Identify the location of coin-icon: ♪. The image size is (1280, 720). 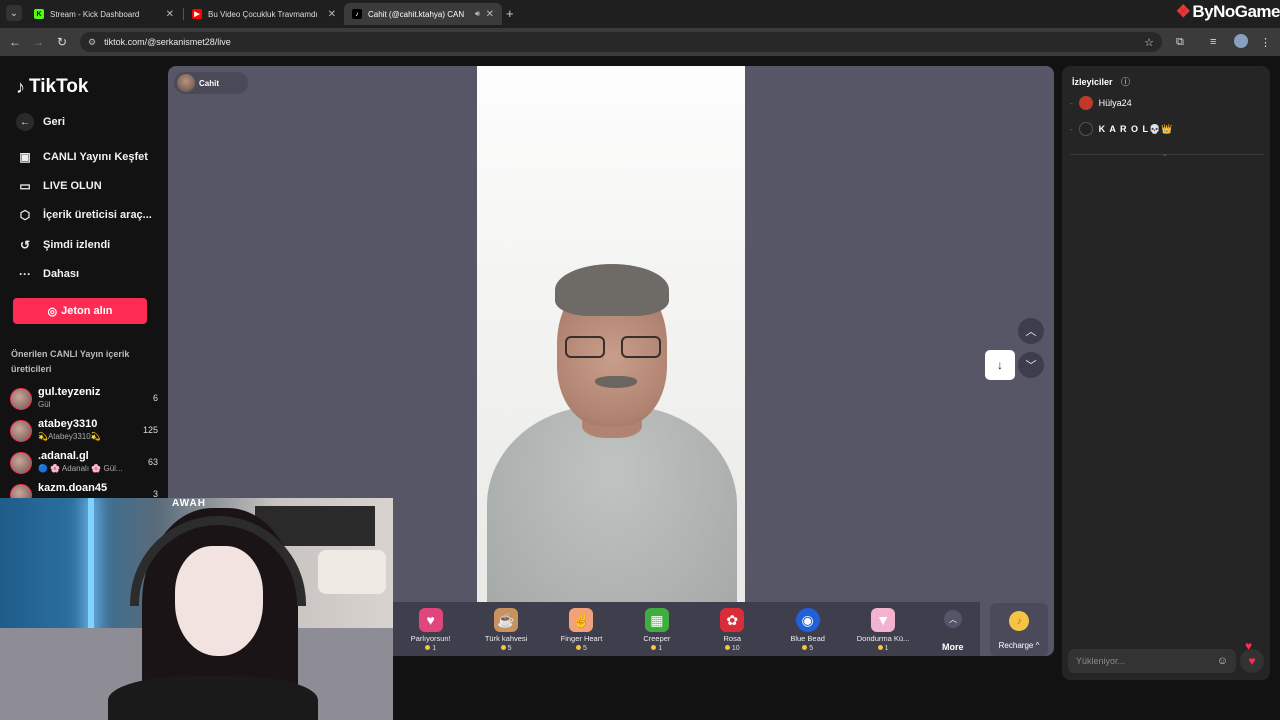
(1019, 621).